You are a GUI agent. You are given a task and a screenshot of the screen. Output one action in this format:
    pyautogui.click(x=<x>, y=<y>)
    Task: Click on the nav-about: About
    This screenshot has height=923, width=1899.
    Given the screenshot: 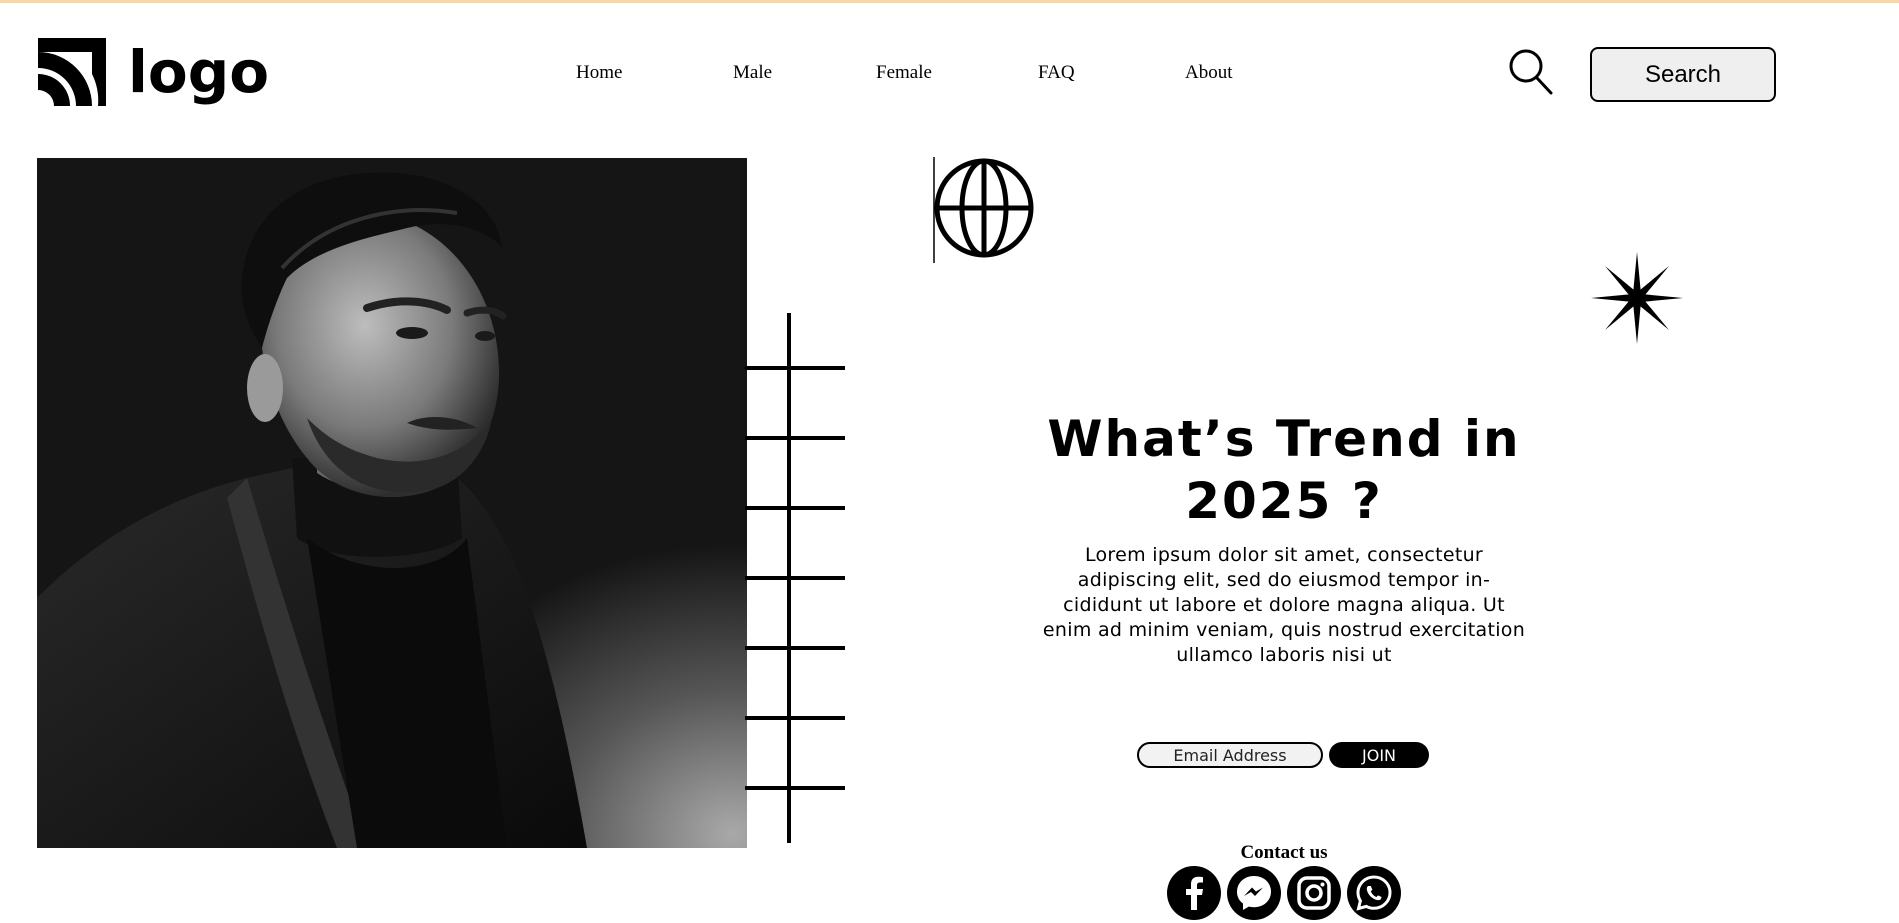 What is the action you would take?
    pyautogui.click(x=1209, y=73)
    